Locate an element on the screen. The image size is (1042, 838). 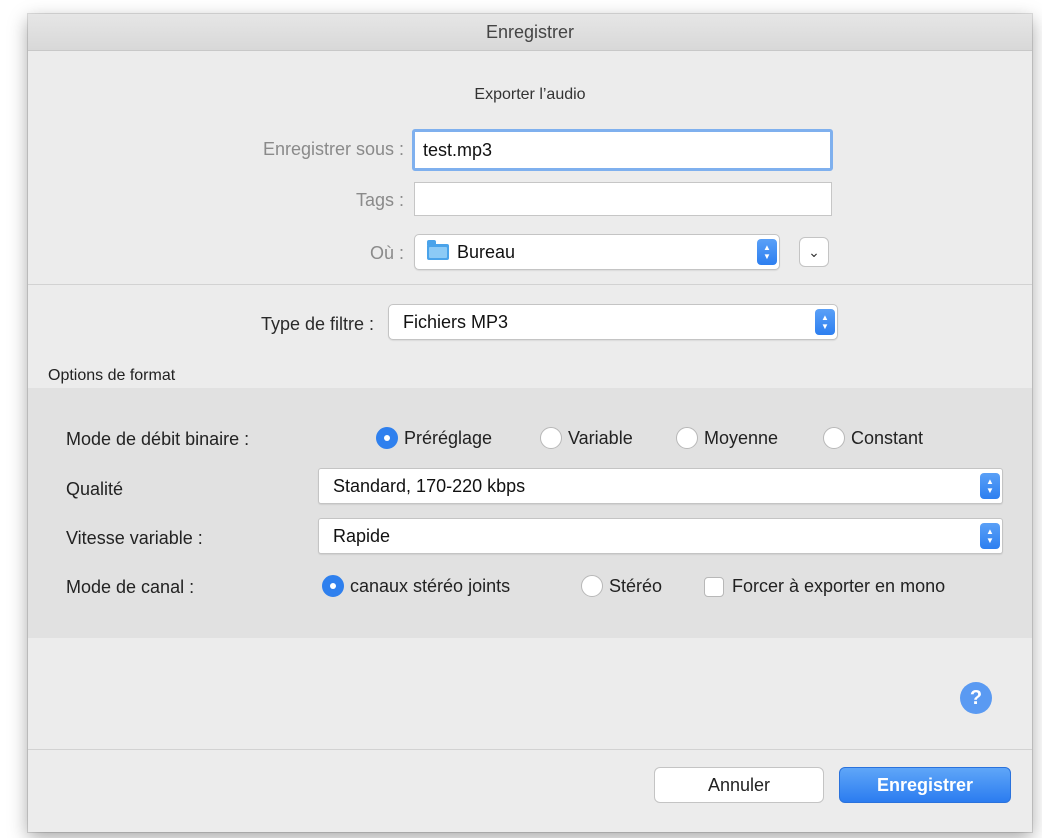
radio-preset: Préréglage is located at coordinates (434, 438).